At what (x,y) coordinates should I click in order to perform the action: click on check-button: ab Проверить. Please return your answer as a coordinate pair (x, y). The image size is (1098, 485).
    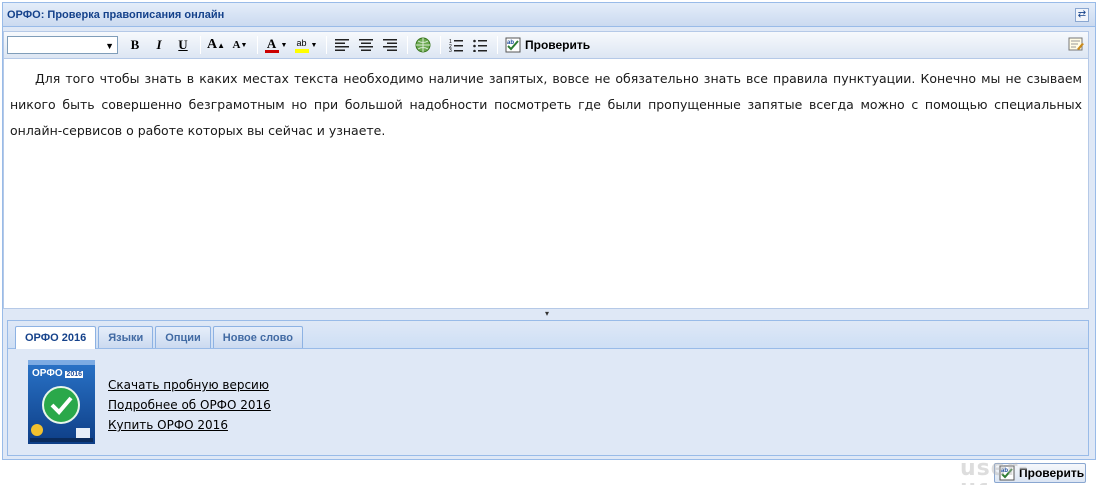
    Looking at the image, I should click on (547, 45).